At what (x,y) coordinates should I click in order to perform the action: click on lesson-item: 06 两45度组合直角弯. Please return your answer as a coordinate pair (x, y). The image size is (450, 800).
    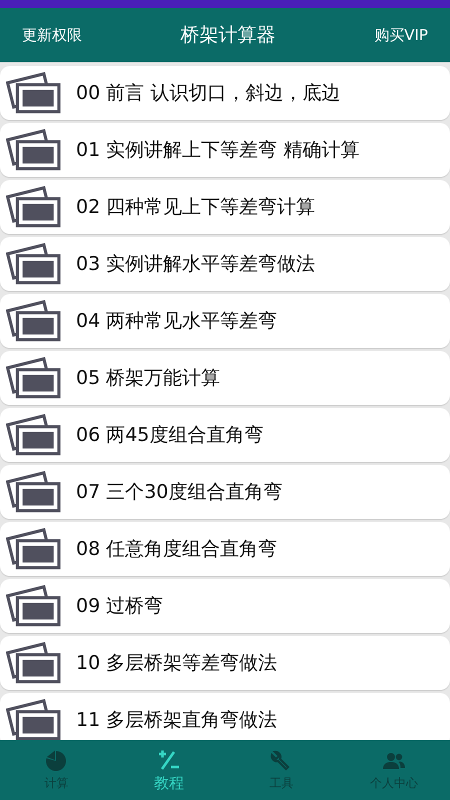
    Looking at the image, I should click on (225, 435).